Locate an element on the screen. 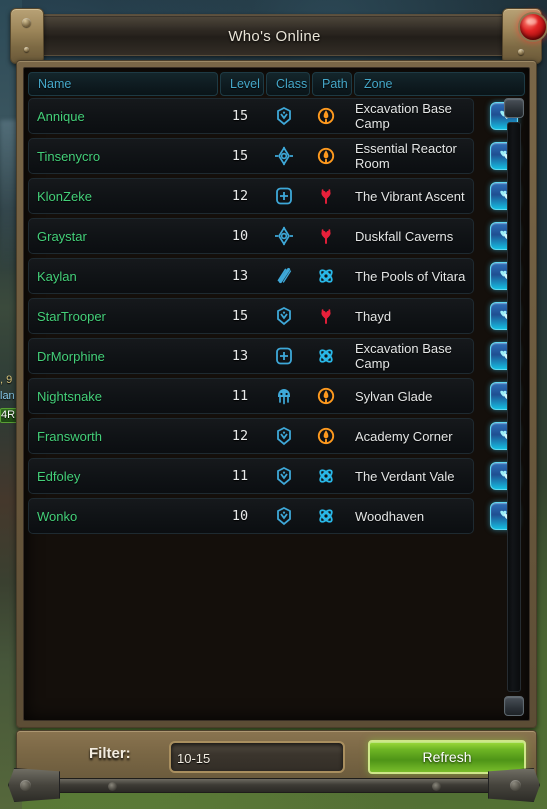 The image size is (547, 809). player-zone: Sylvan Glade is located at coordinates (394, 396).